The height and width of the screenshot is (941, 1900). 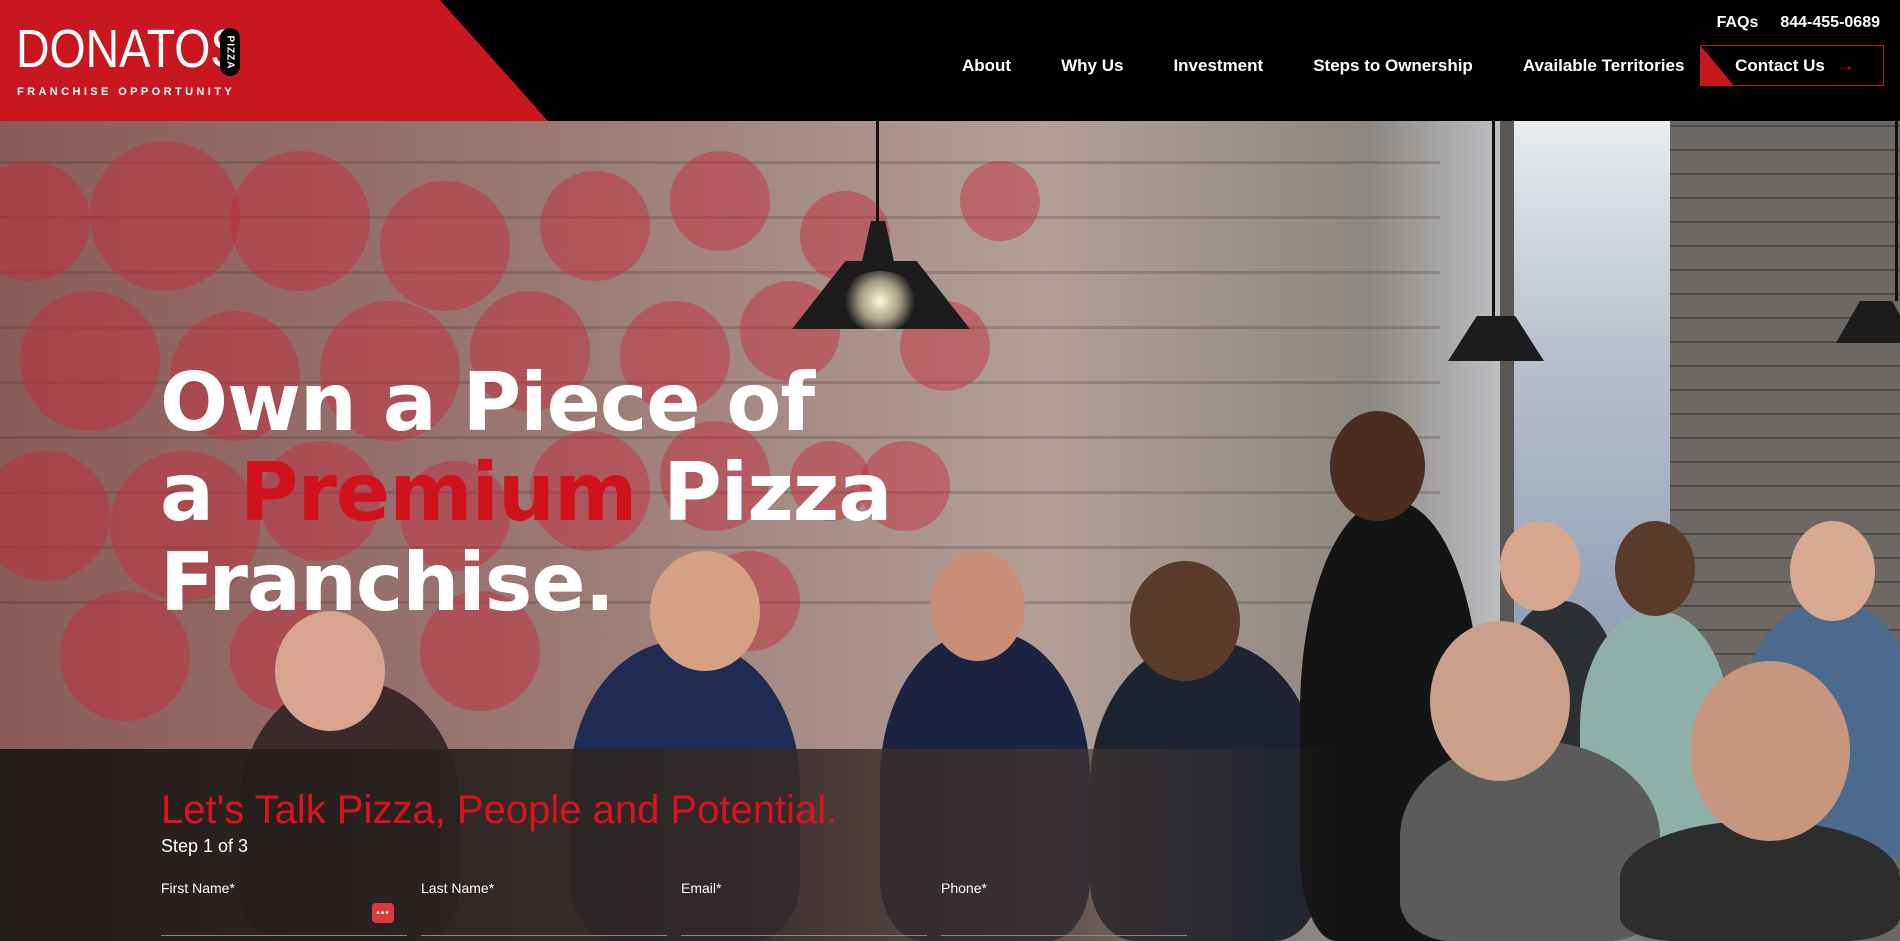 What do you see at coordinates (438, 492) in the screenshot?
I see `headline-accent: Premium` at bounding box center [438, 492].